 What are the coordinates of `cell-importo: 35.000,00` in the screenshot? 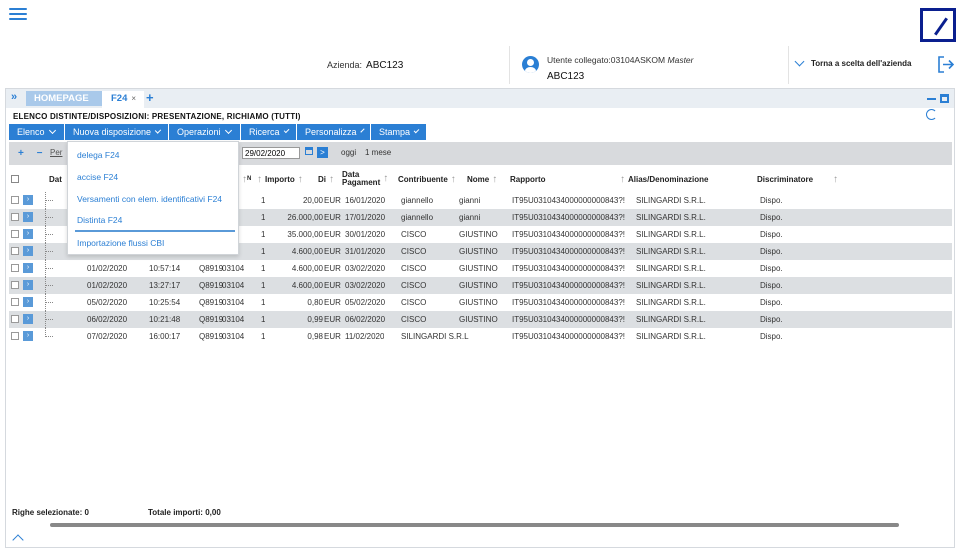 It's located at (305, 234).